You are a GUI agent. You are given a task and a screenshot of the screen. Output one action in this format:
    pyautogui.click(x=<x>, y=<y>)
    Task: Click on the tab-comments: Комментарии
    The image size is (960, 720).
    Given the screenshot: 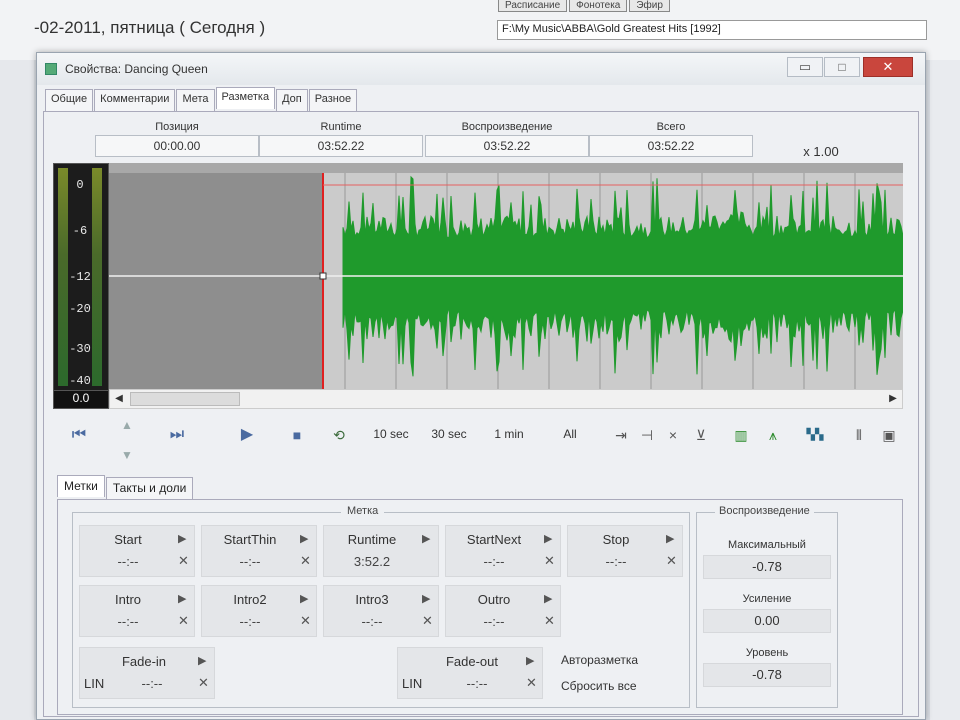 What is the action you would take?
    pyautogui.click(x=135, y=100)
    